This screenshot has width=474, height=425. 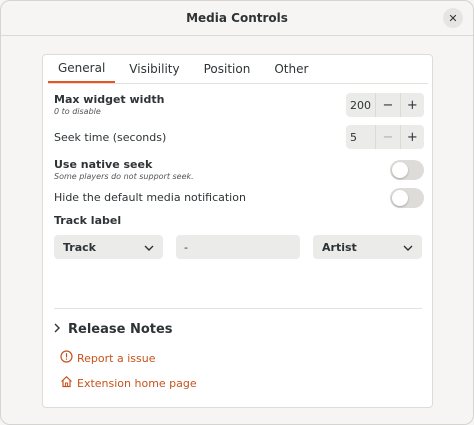 What do you see at coordinates (239, 106) in the screenshot?
I see `max-widget-width-row: Max widget width 0 to disable 200 − +` at bounding box center [239, 106].